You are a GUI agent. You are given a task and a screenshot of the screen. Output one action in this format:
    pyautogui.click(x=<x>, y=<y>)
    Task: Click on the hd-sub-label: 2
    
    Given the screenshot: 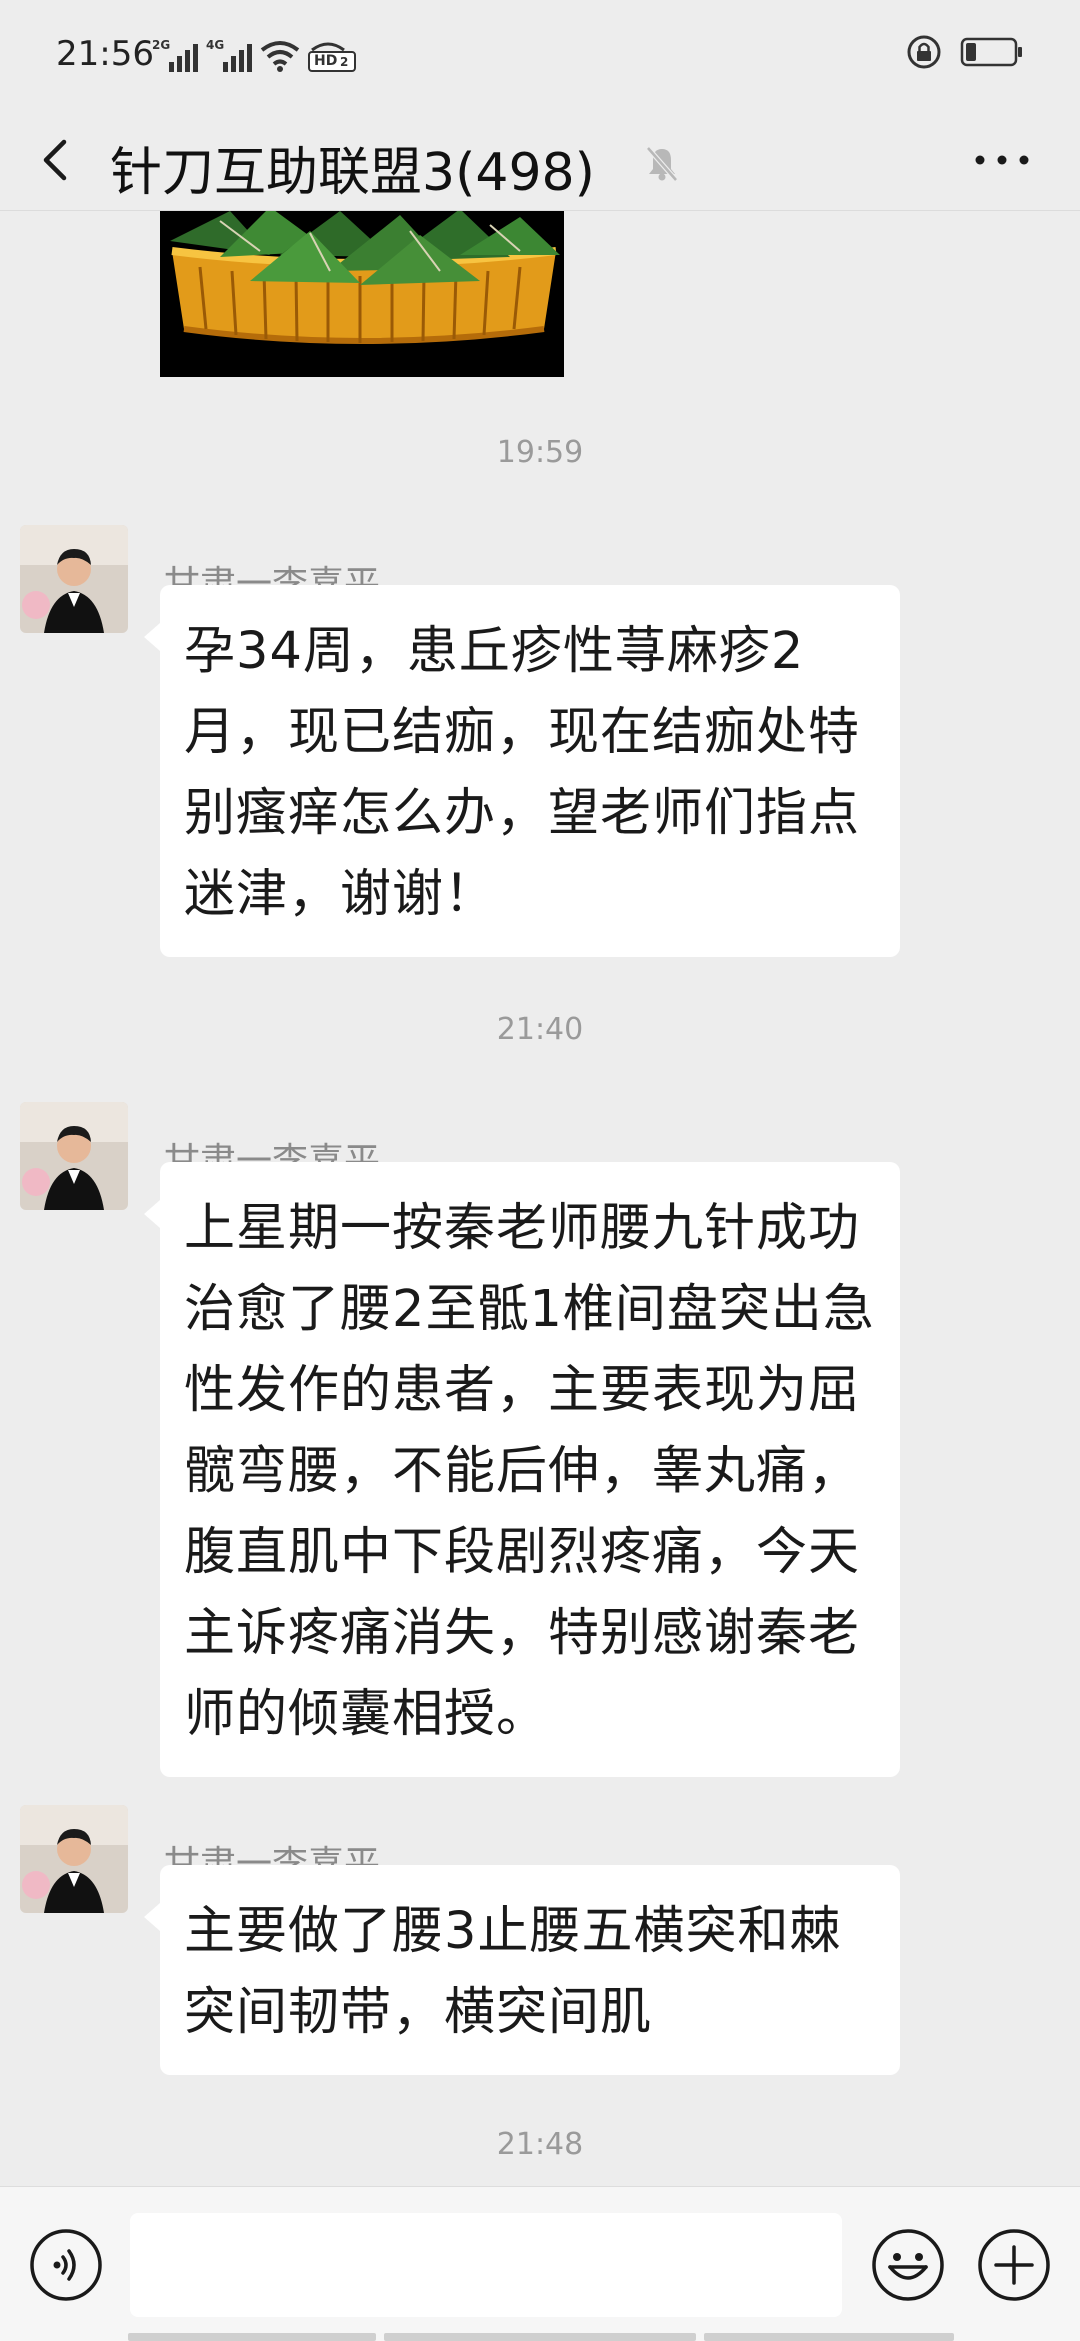 What is the action you would take?
    pyautogui.click(x=344, y=62)
    